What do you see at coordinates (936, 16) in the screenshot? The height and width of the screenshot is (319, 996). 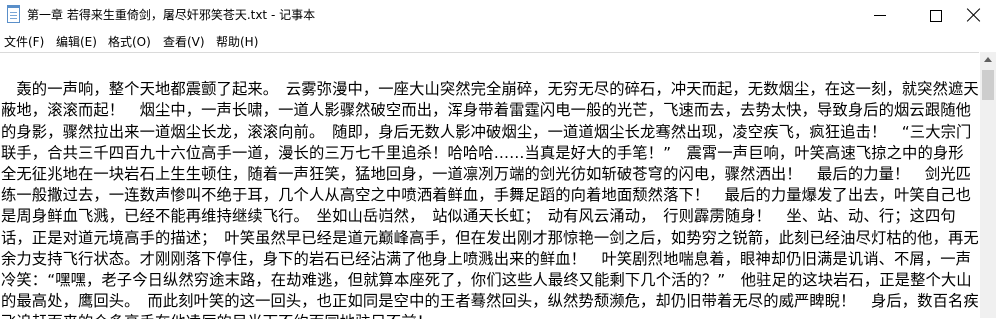 I see `maximize-icon` at bounding box center [936, 16].